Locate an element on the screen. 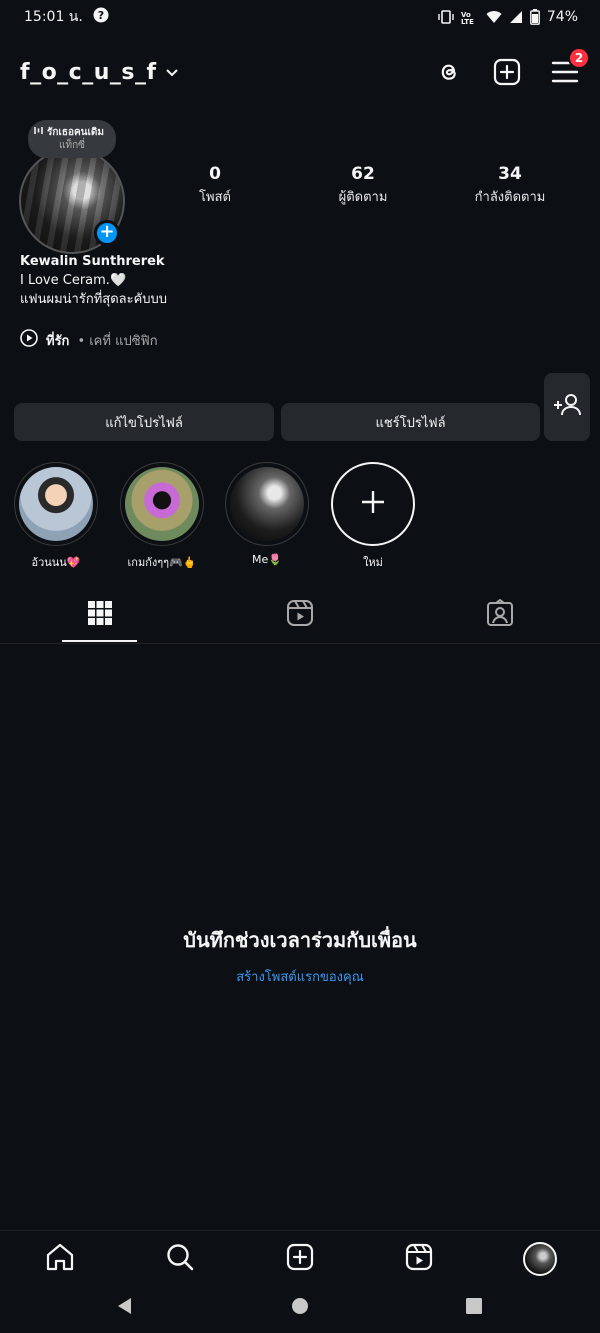 This screenshot has height=1333, width=600. posts-count: 0 is located at coordinates (215, 174).